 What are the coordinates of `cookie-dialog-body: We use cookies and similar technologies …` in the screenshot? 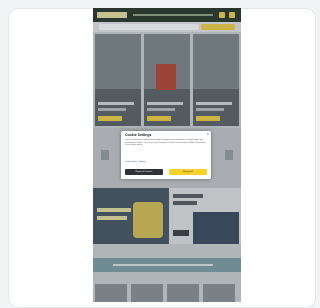 It's located at (165, 143).